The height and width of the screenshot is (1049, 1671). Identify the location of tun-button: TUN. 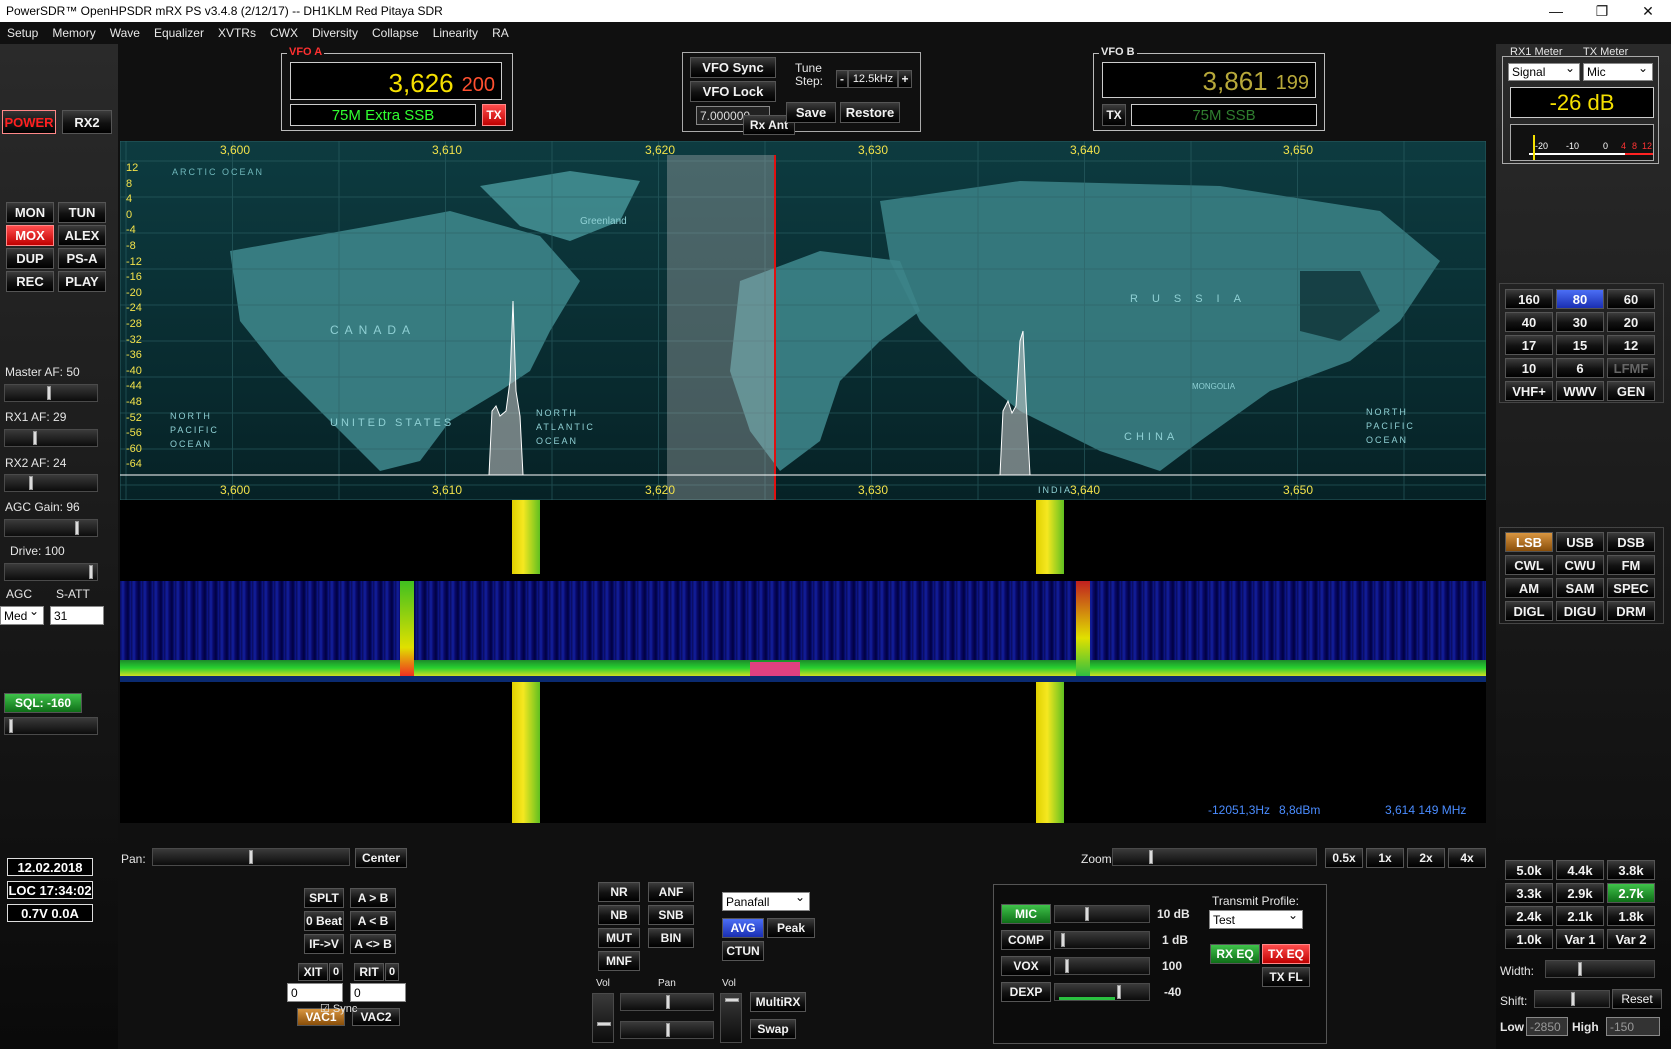
(82, 212).